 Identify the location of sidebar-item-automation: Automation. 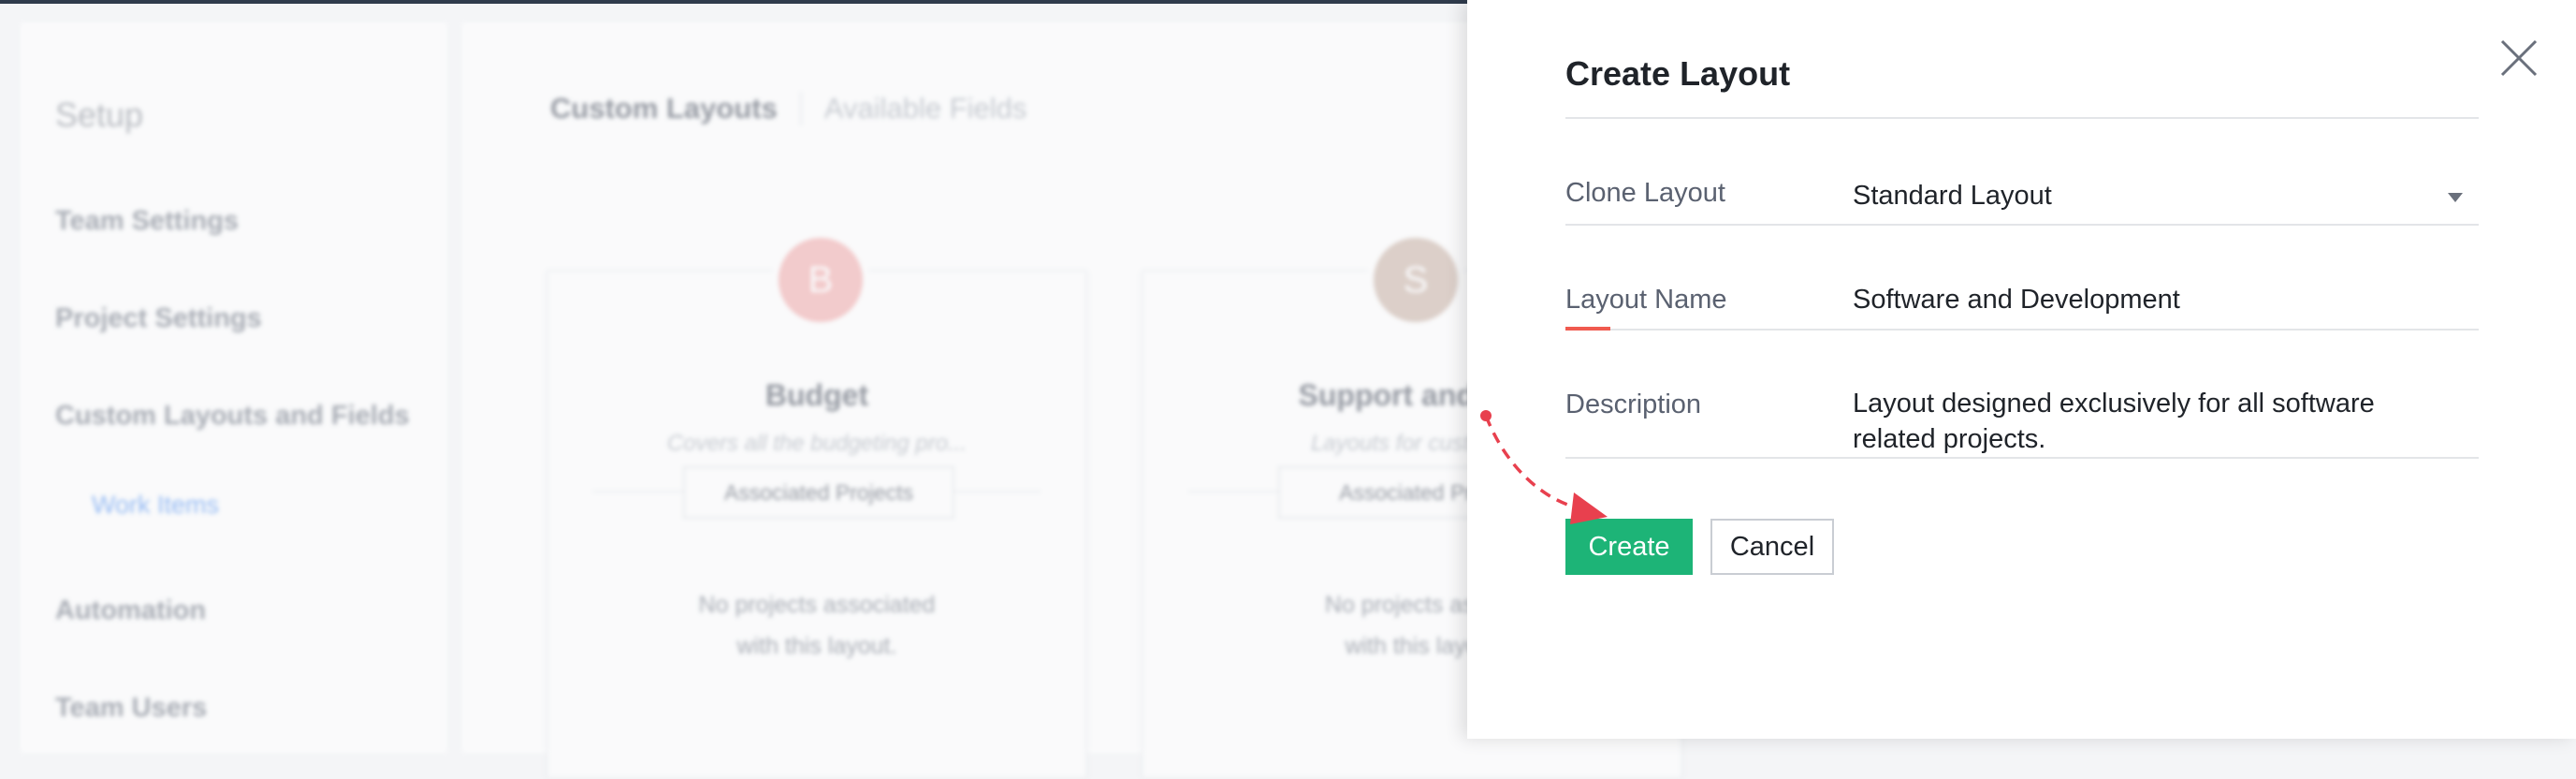
(130, 610).